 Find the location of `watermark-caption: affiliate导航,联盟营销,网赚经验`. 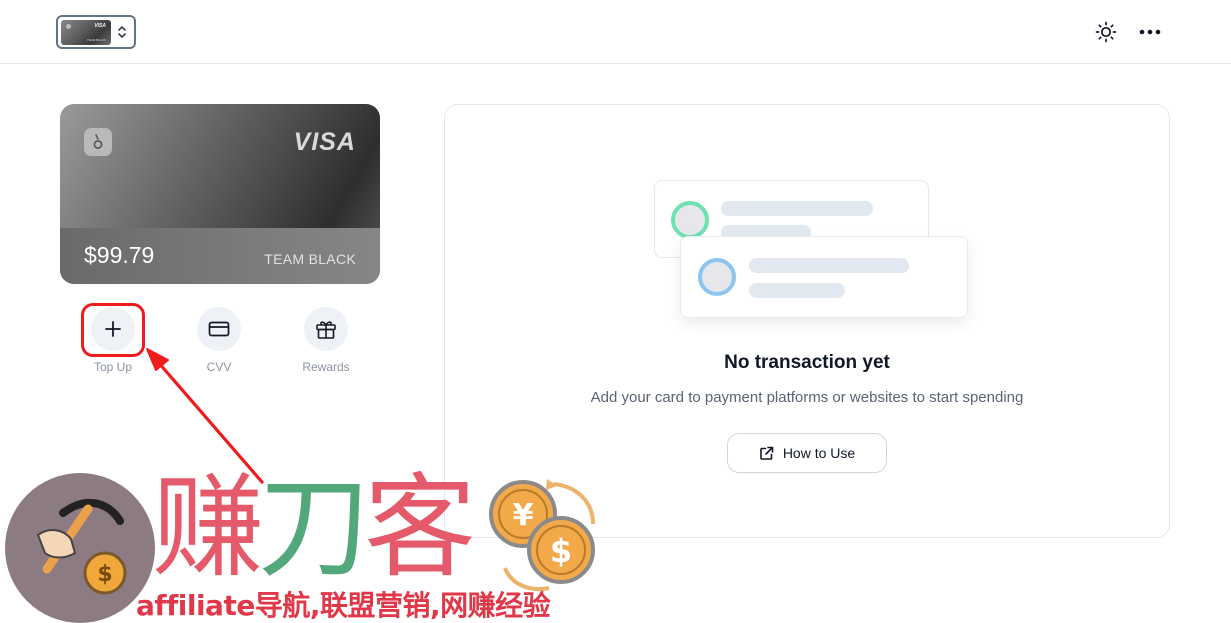

watermark-caption: affiliate导航,联盟营销,网赚经验 is located at coordinates (343, 605).